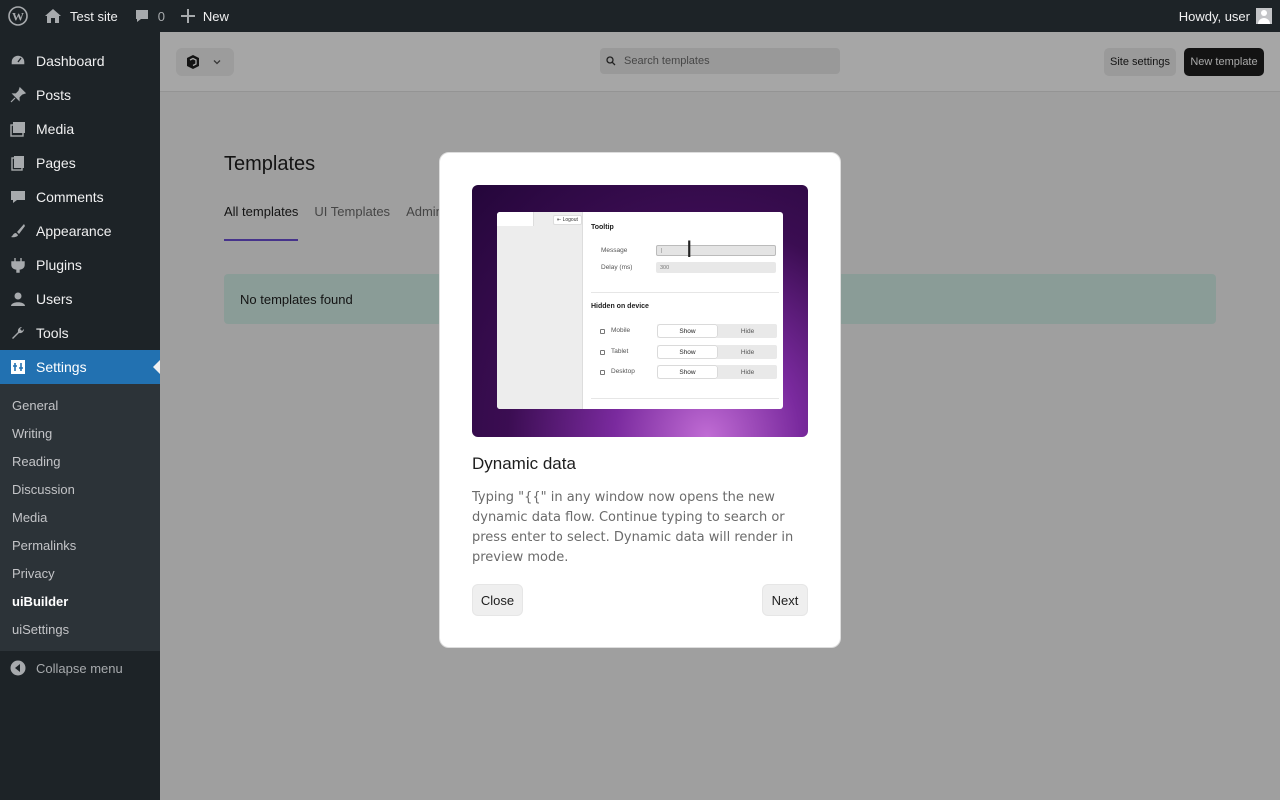 The height and width of the screenshot is (800, 1280). I want to click on menu-item-comments: Comments, so click(80, 197).